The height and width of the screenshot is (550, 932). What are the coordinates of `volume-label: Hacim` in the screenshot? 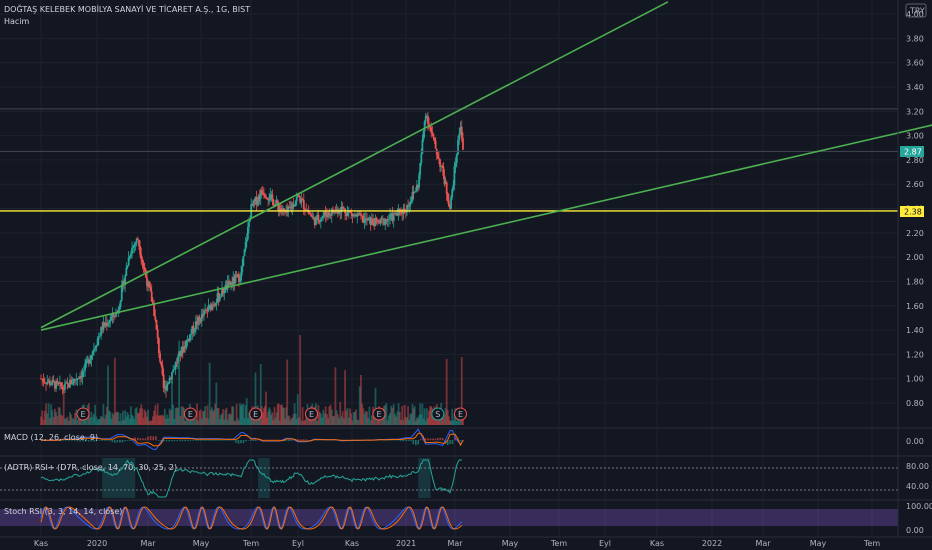 It's located at (17, 21).